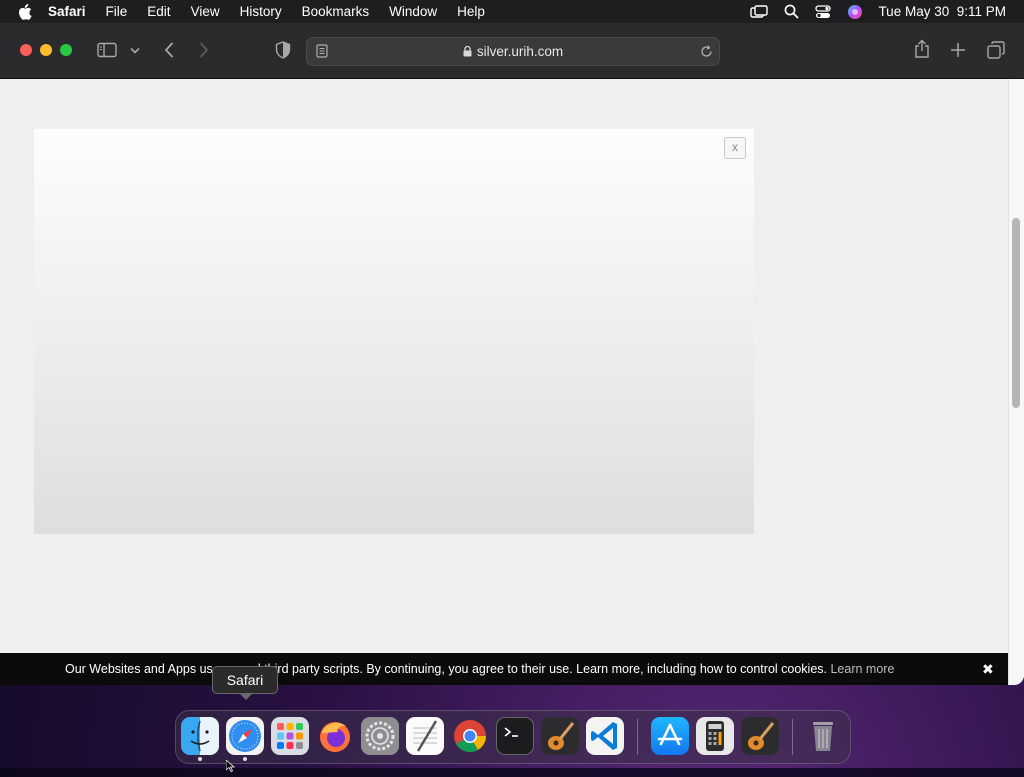  Describe the element at coordinates (230, 766) in the screenshot. I see `mouse-cursor-icon` at that location.